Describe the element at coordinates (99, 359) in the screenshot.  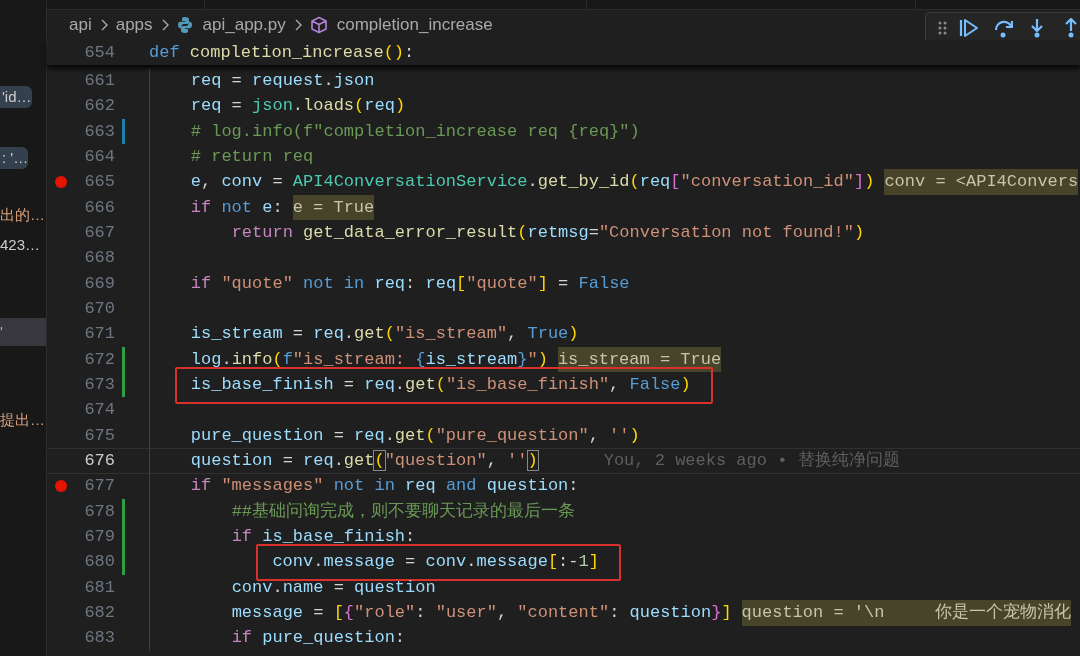
I see `line-number: 672` at that location.